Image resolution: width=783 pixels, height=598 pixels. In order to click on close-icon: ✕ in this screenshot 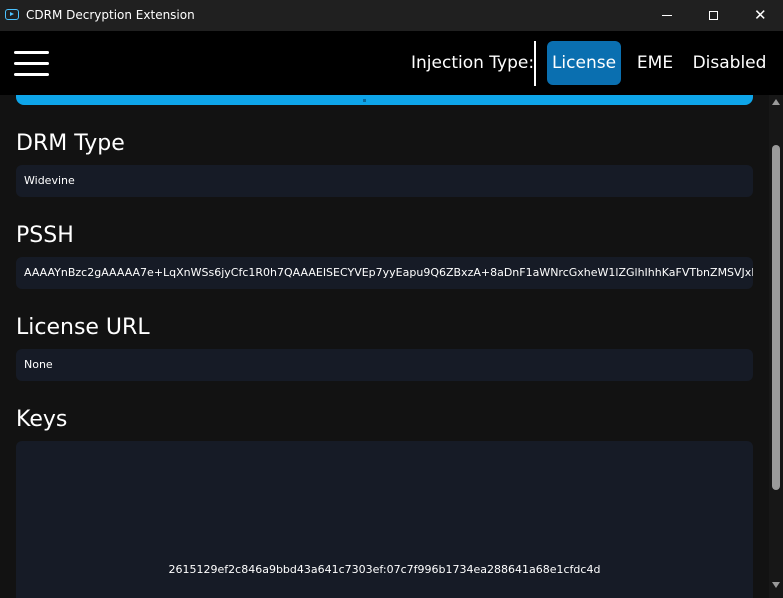, I will do `click(760, 15)`.